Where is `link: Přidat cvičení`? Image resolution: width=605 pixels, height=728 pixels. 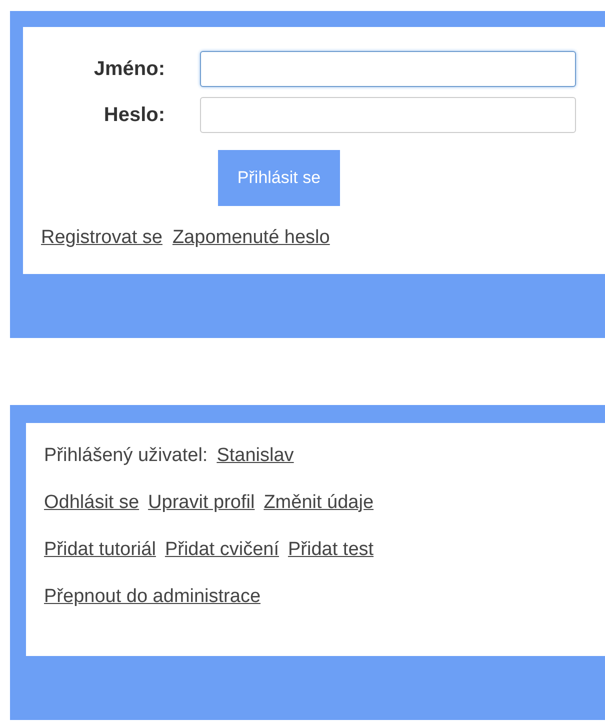 link: Přidat cvičení is located at coordinates (221, 550).